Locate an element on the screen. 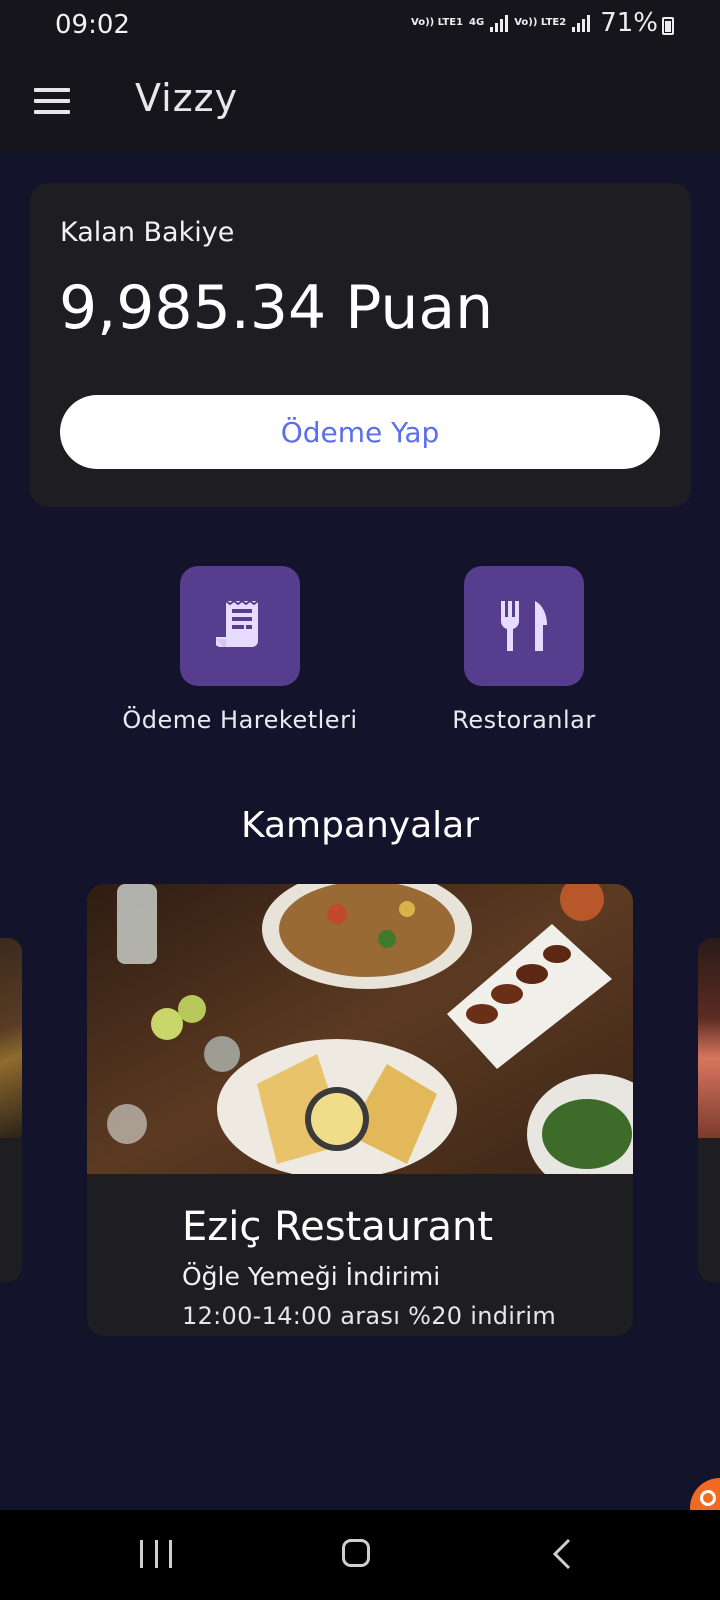 The height and width of the screenshot is (1600, 720). recents-icon is located at coordinates (156, 1554).